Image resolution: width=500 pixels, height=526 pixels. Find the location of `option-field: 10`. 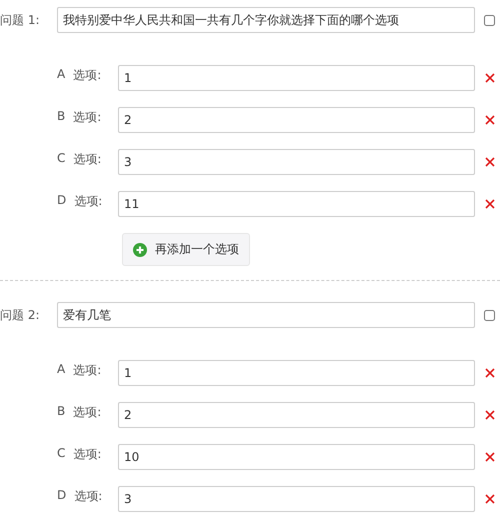

option-field: 10 is located at coordinates (296, 457).